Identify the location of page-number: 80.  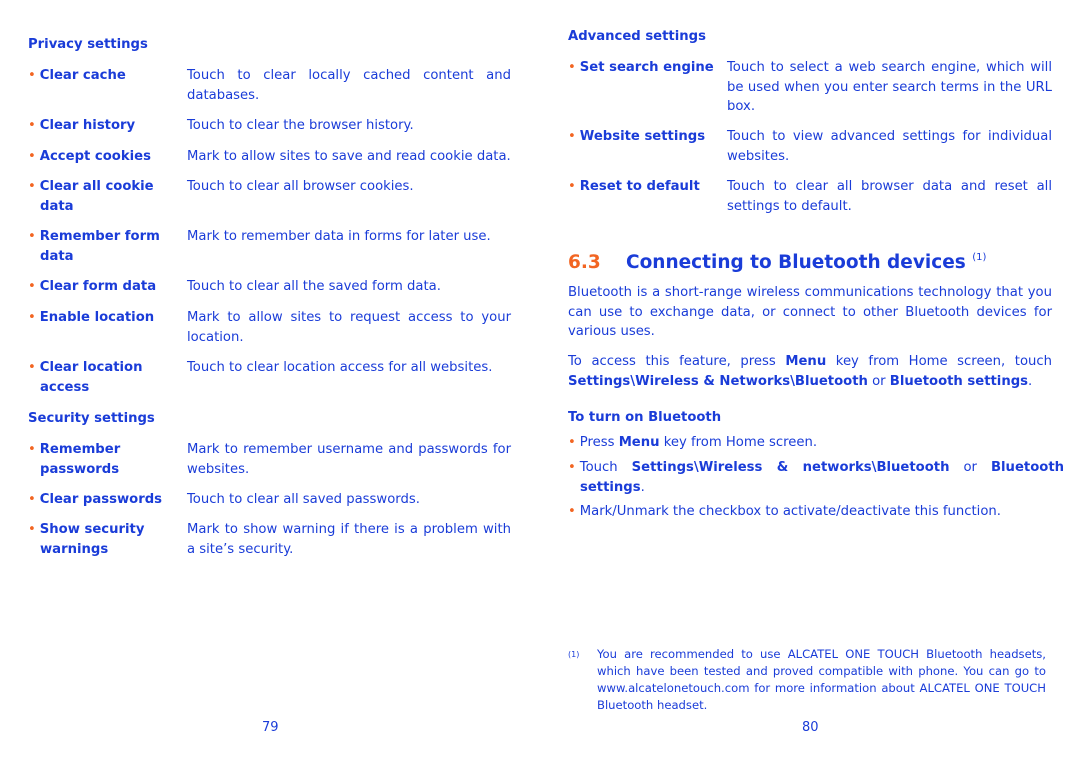
(810, 727).